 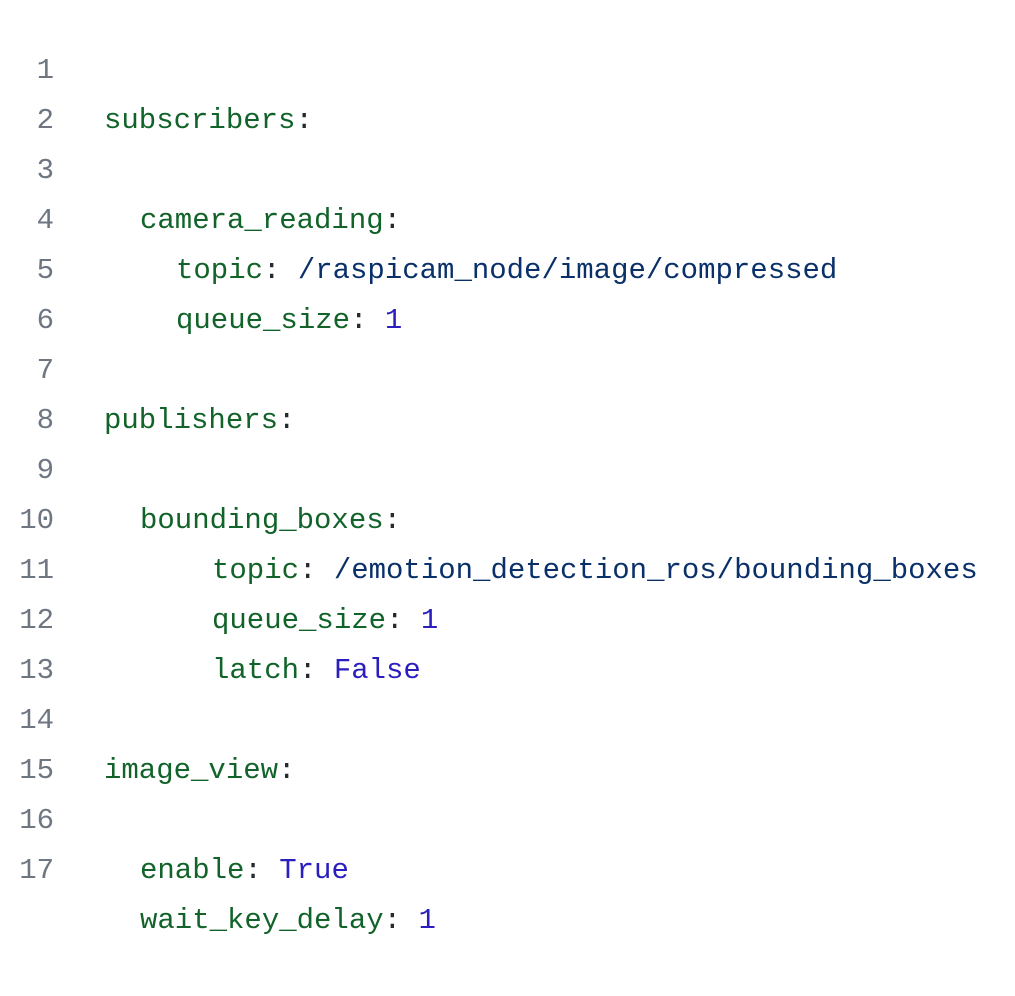 I want to click on code-line-7: 7 publishers:, so click(x=507, y=366).